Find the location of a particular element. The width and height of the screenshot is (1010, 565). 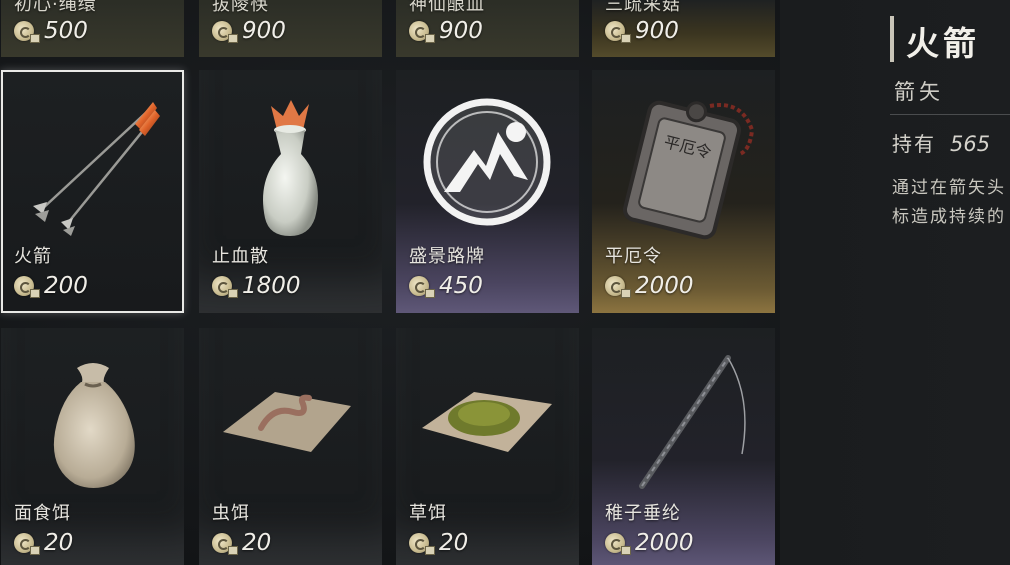

shop-item-card: 平厄令 平厄令 2000 is located at coordinates (683, 191).